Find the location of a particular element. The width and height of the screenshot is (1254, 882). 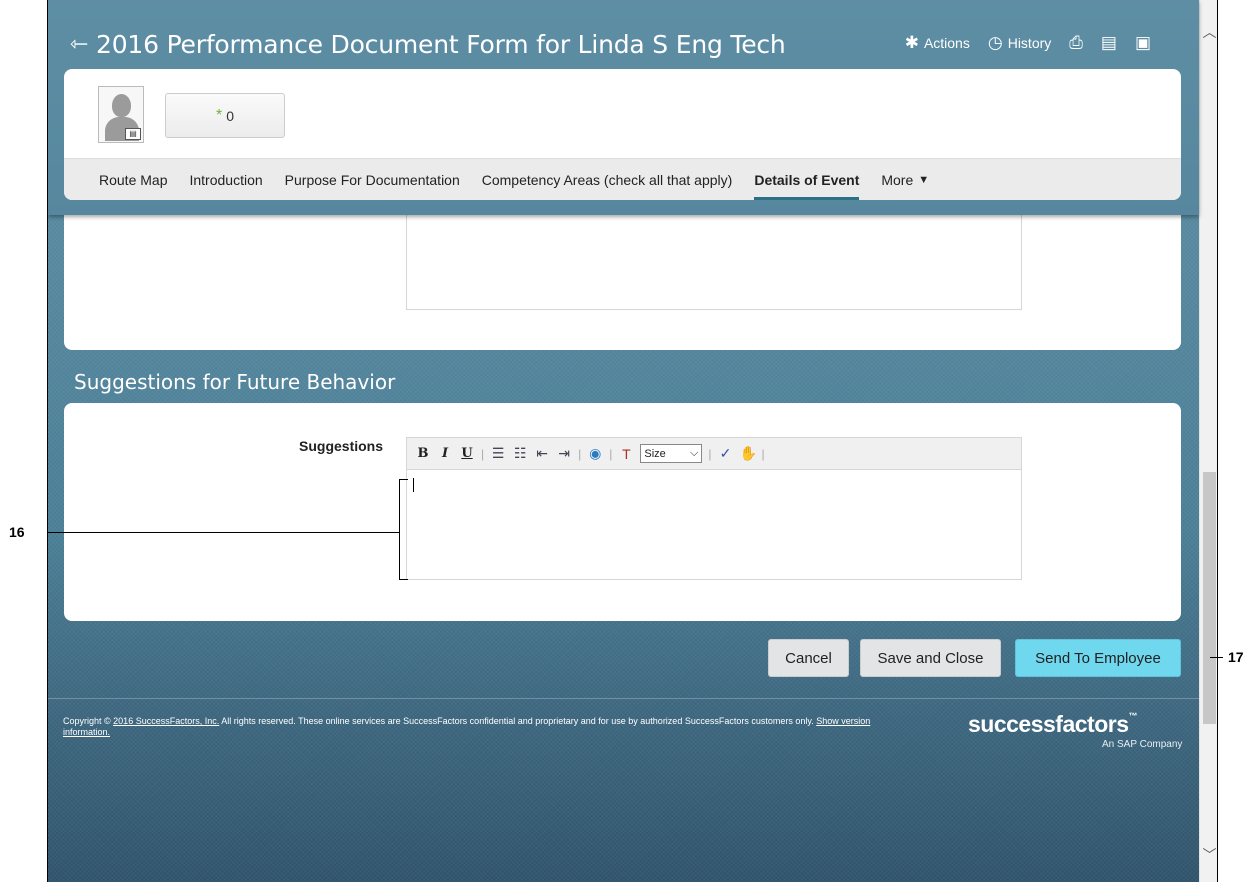

suggestions-input is located at coordinates (714, 524).